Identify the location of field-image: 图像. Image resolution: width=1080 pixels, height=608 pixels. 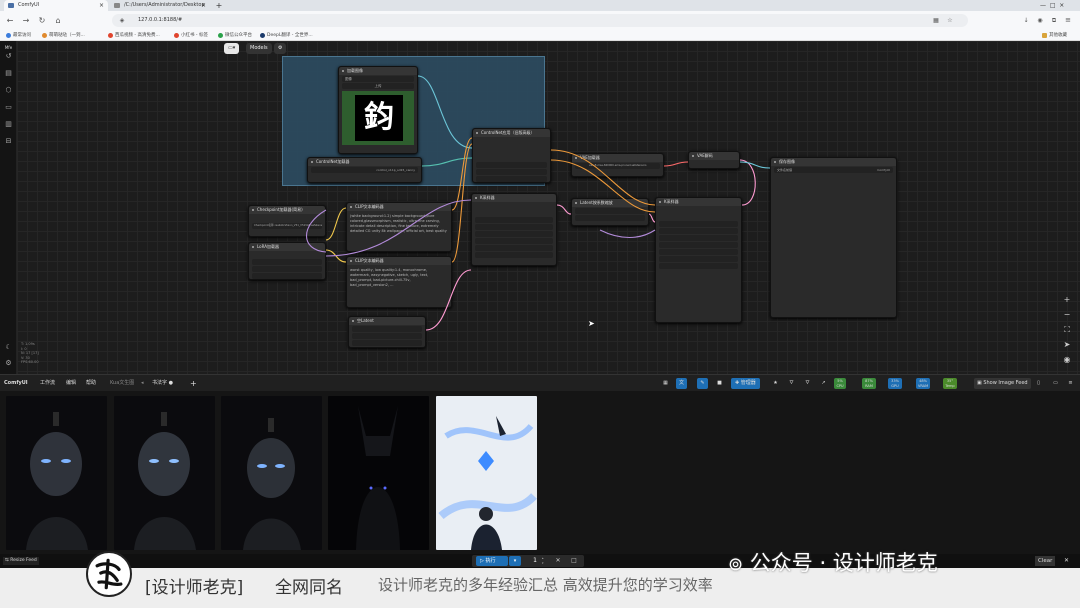
(378, 79).